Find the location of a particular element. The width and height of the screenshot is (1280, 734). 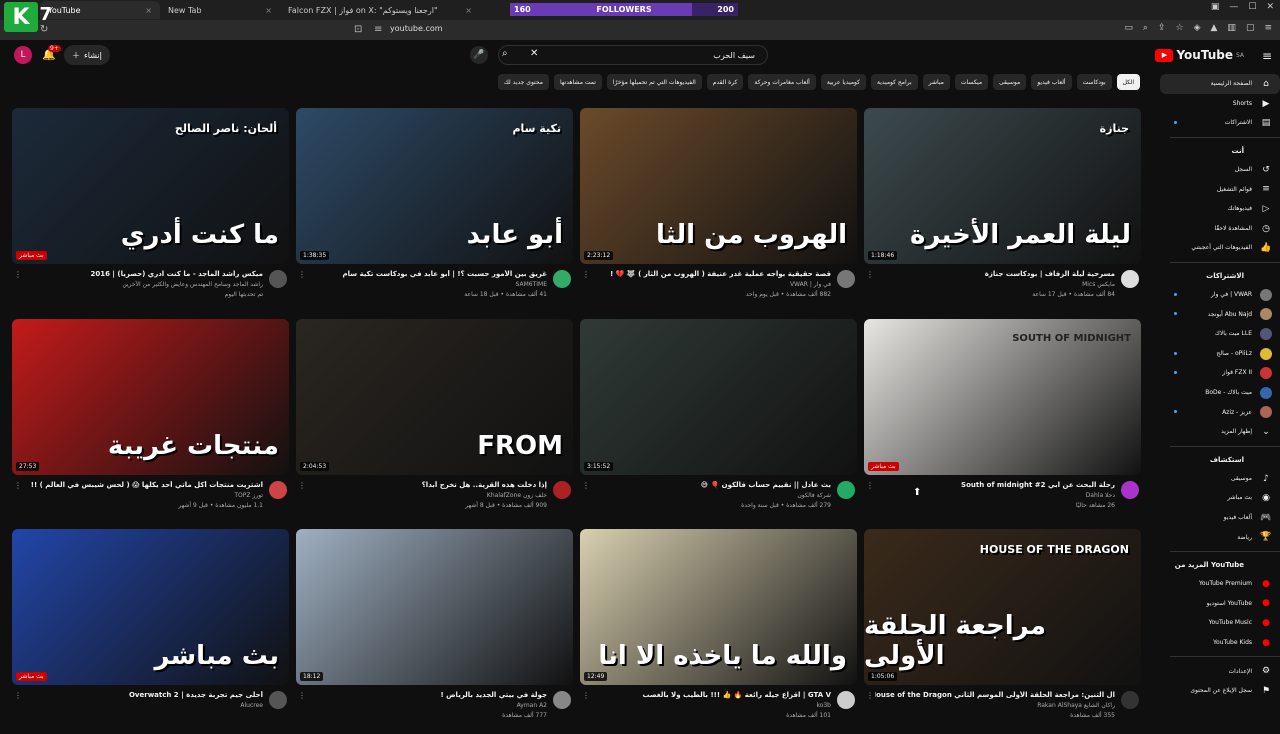

sidebar-section-heading: أنت is located at coordinates (1220, 151).